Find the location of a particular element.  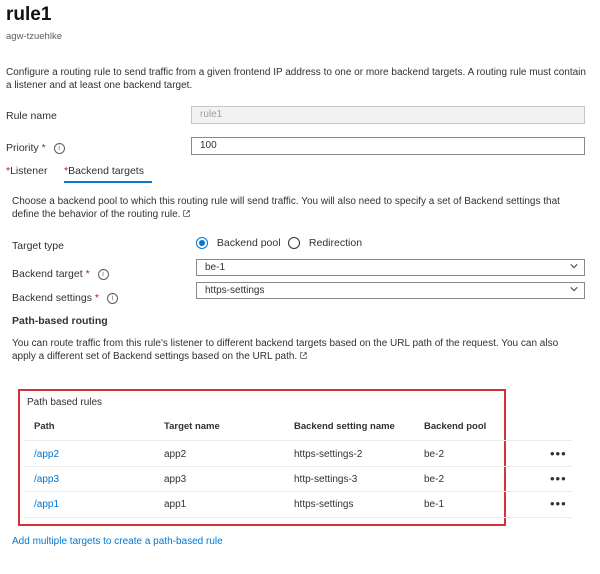

path-link: /app3 is located at coordinates (46, 479).